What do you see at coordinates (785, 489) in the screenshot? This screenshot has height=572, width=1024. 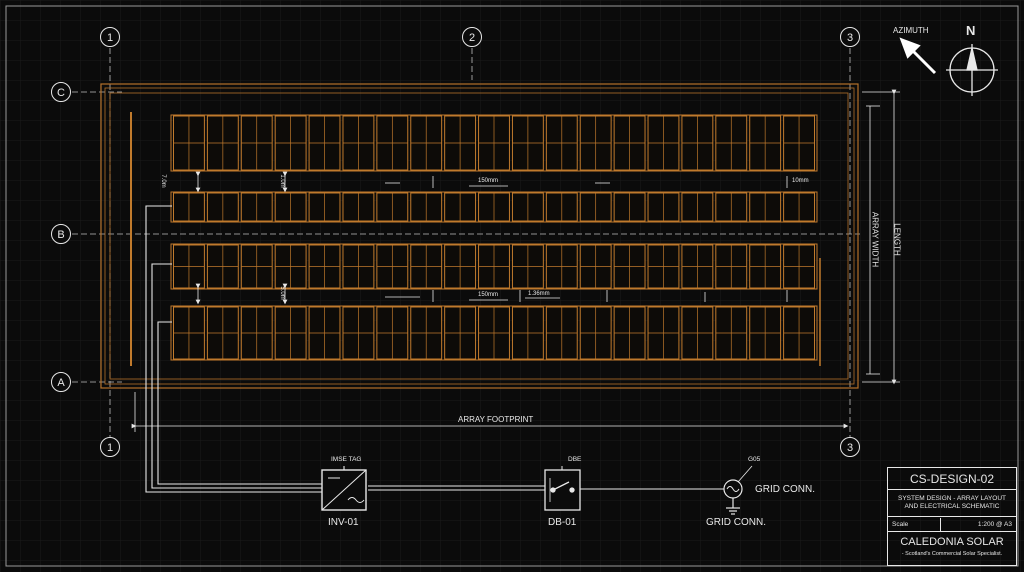 I see `grid-conn-label-right: GRID CONN.` at bounding box center [785, 489].